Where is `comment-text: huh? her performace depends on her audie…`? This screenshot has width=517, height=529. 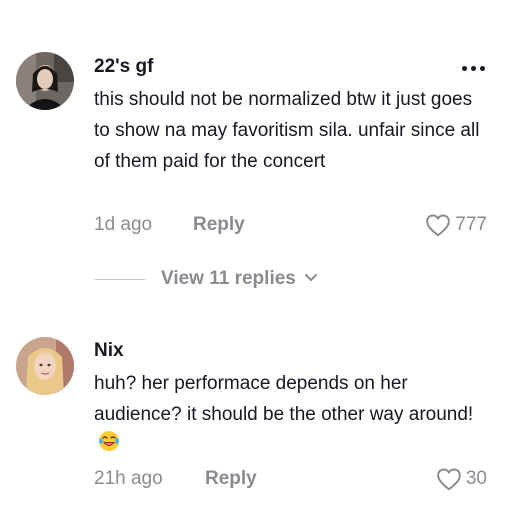
comment-text: huh? her performace depends on her audie… is located at coordinates (289, 415).